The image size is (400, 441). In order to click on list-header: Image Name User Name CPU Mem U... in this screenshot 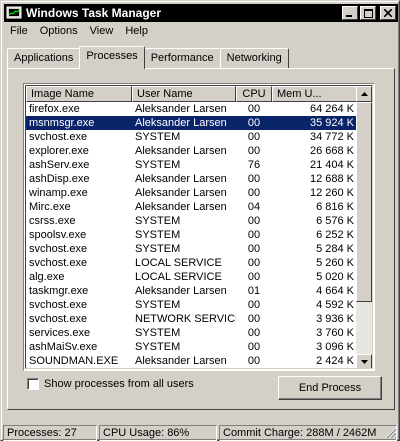, I will do `click(192, 94)`.